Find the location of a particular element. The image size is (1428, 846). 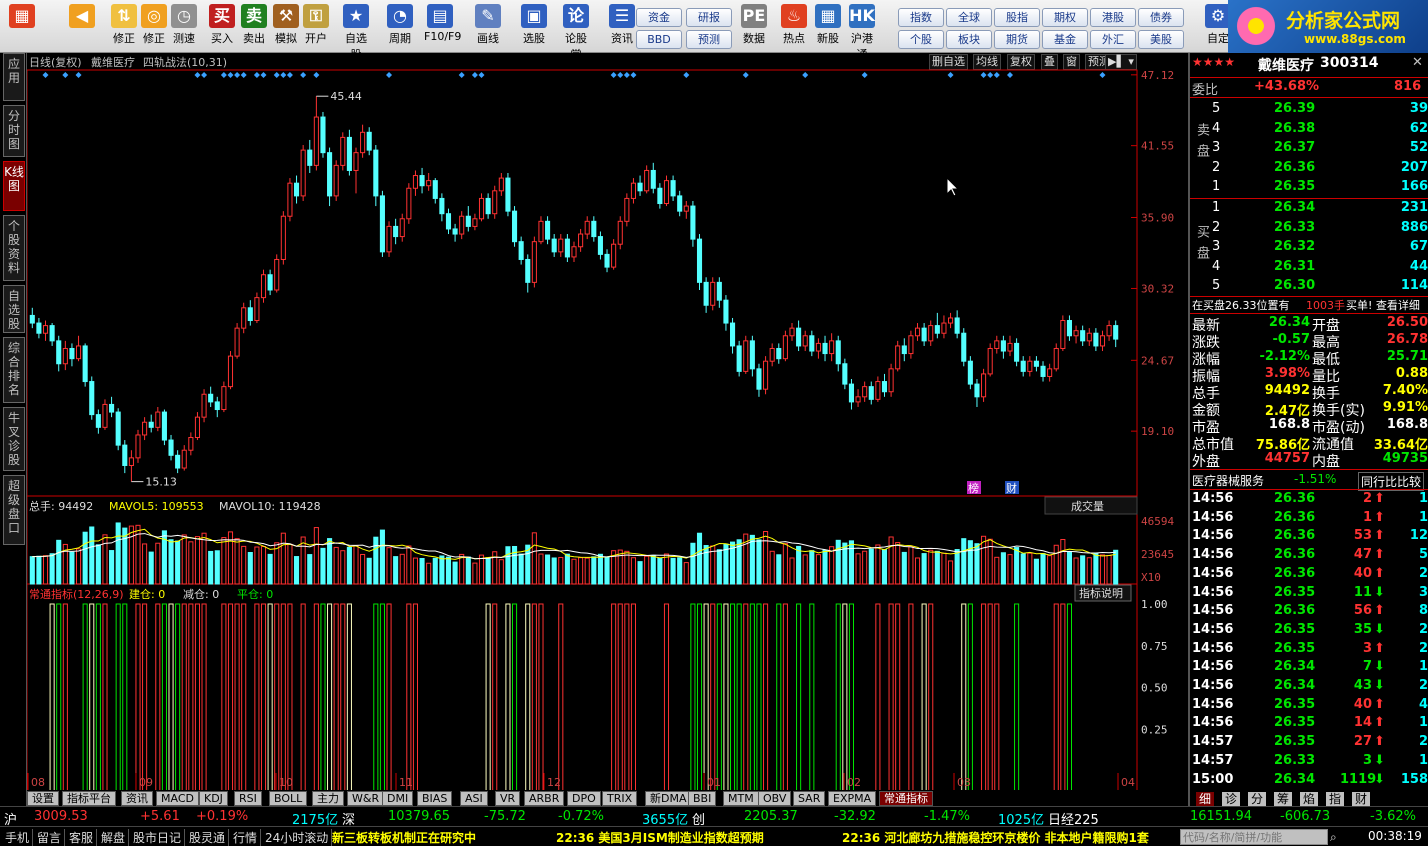

toolbar-button-19: HK 沪港通 is located at coordinates (862, 32).